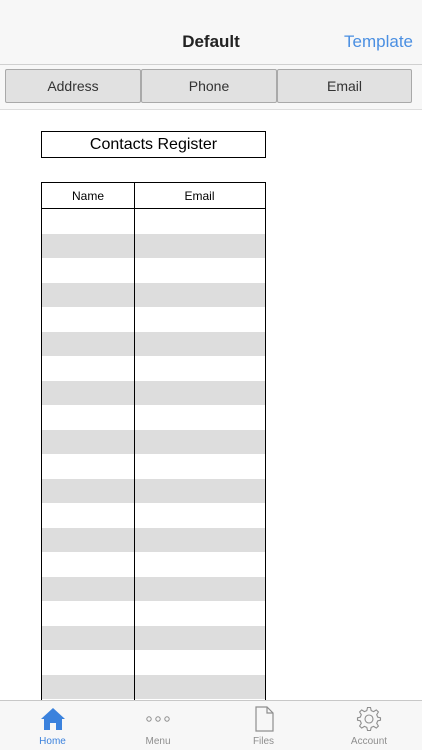 The width and height of the screenshot is (422, 751). Describe the element at coordinates (264, 719) in the screenshot. I see `file-icon` at that location.